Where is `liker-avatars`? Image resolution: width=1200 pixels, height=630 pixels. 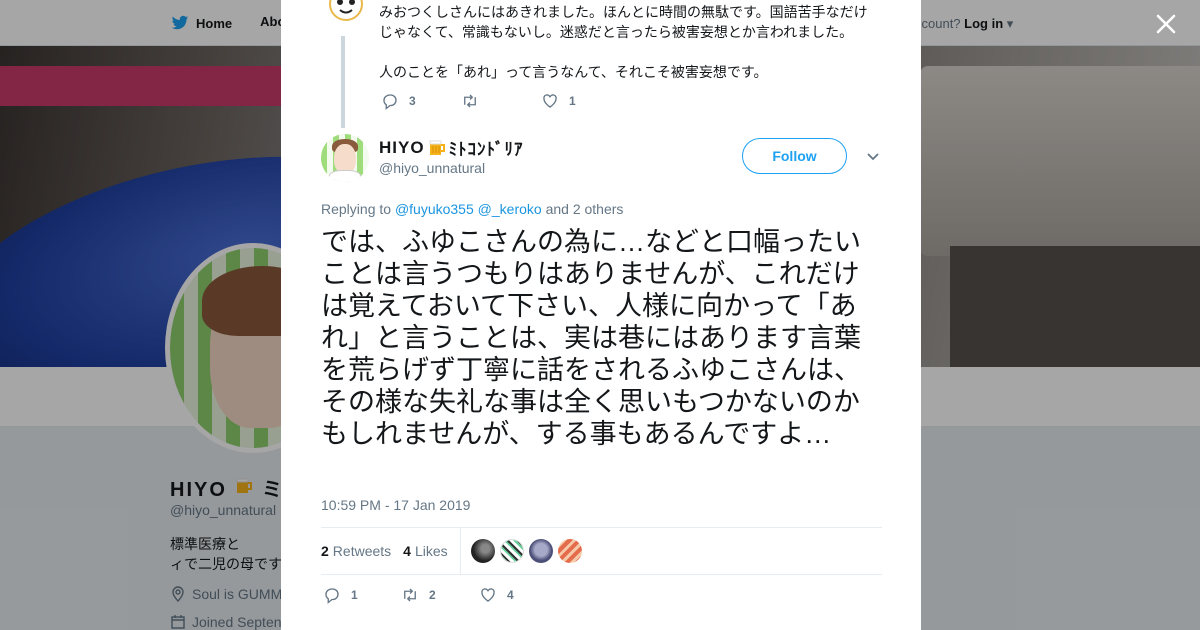
liker-avatars is located at coordinates (526, 551).